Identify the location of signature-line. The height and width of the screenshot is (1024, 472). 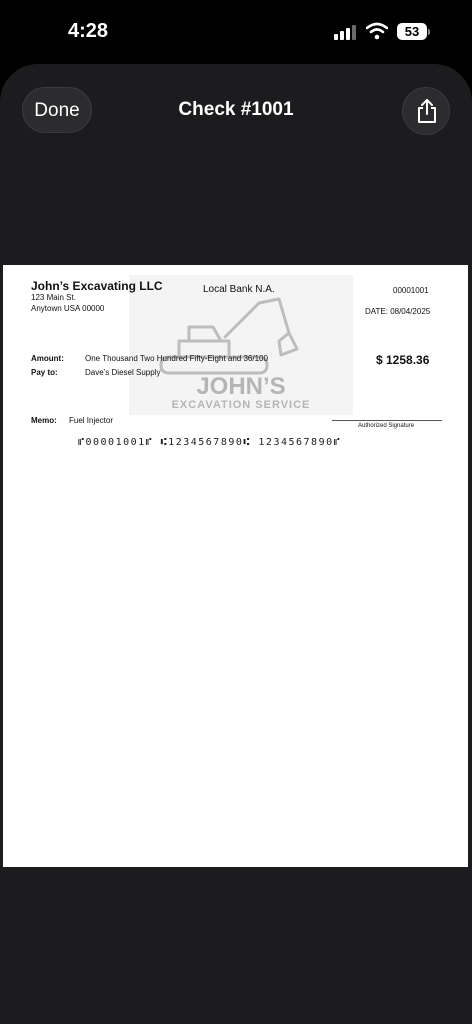
(387, 420).